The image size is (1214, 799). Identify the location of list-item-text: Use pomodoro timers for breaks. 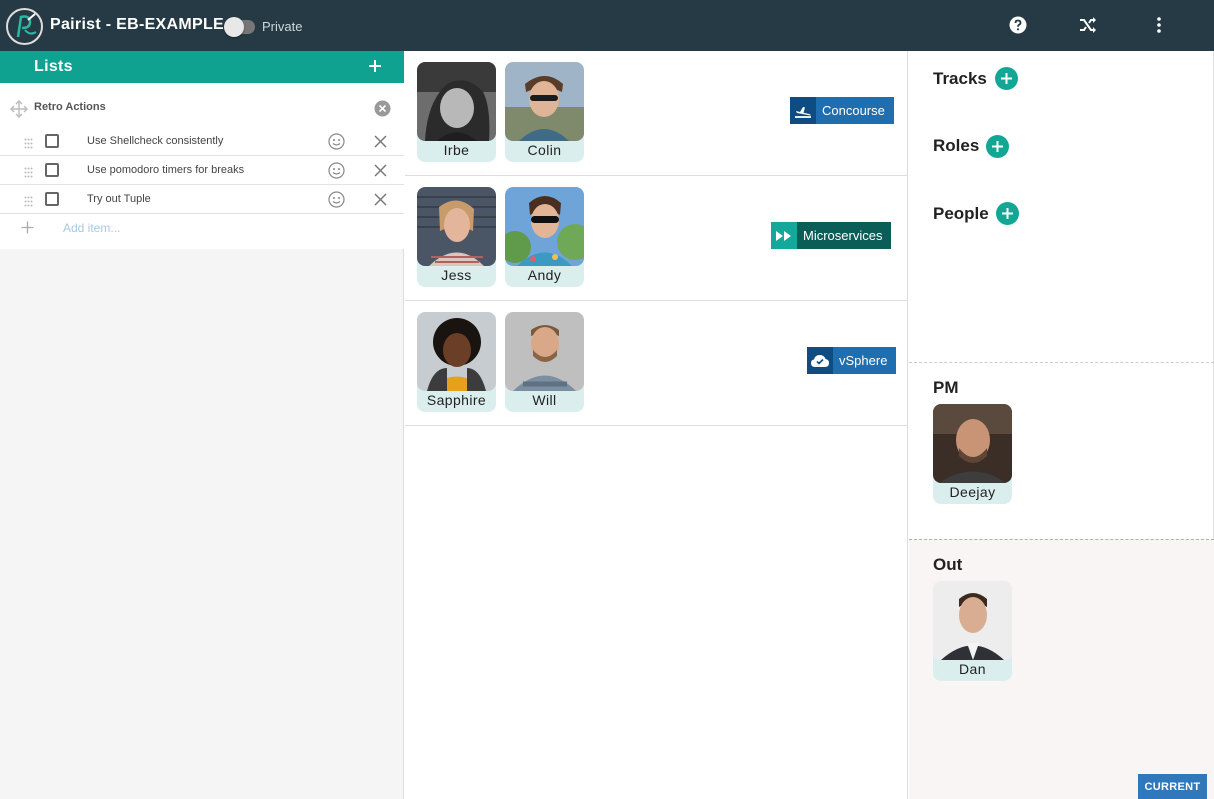
(165, 170).